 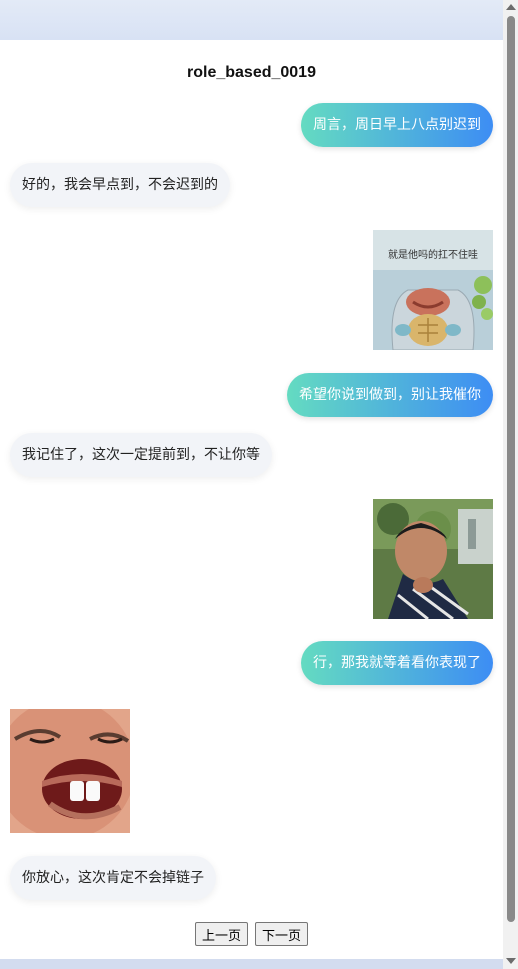 What do you see at coordinates (511, 469) in the screenshot?
I see `scroll-thumb` at bounding box center [511, 469].